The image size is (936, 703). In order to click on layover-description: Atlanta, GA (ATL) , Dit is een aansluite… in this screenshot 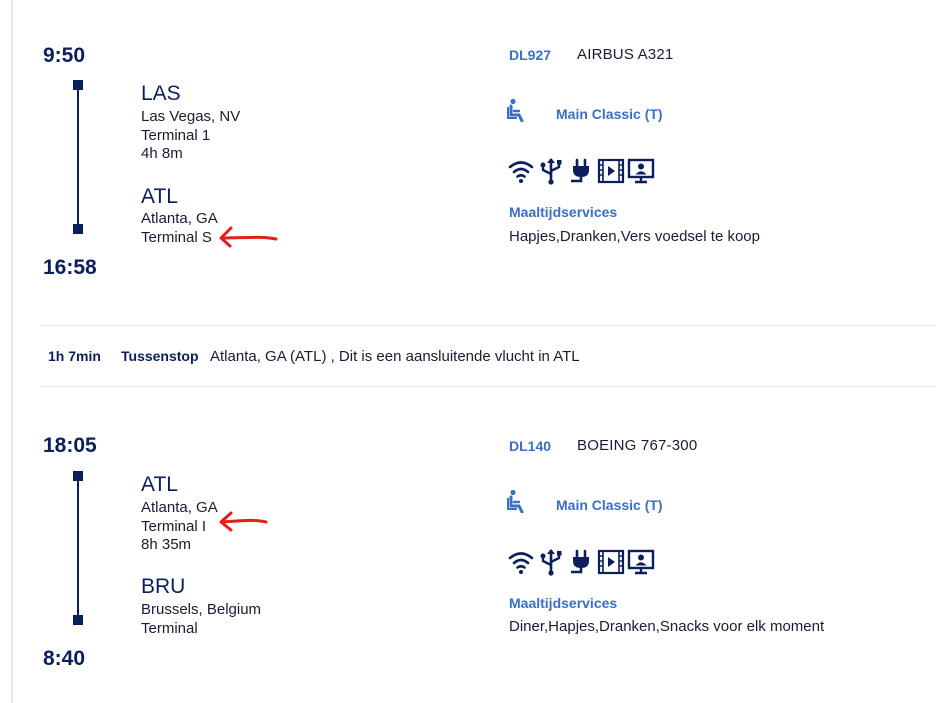, I will do `click(395, 356)`.